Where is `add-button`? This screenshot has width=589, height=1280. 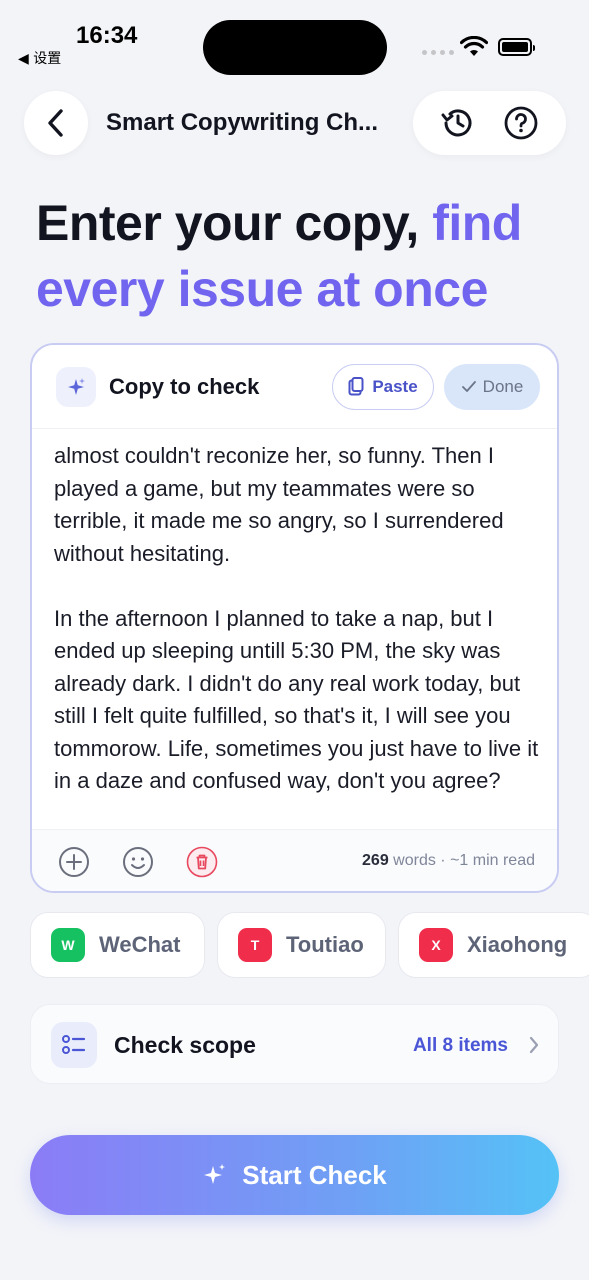 add-button is located at coordinates (74, 862).